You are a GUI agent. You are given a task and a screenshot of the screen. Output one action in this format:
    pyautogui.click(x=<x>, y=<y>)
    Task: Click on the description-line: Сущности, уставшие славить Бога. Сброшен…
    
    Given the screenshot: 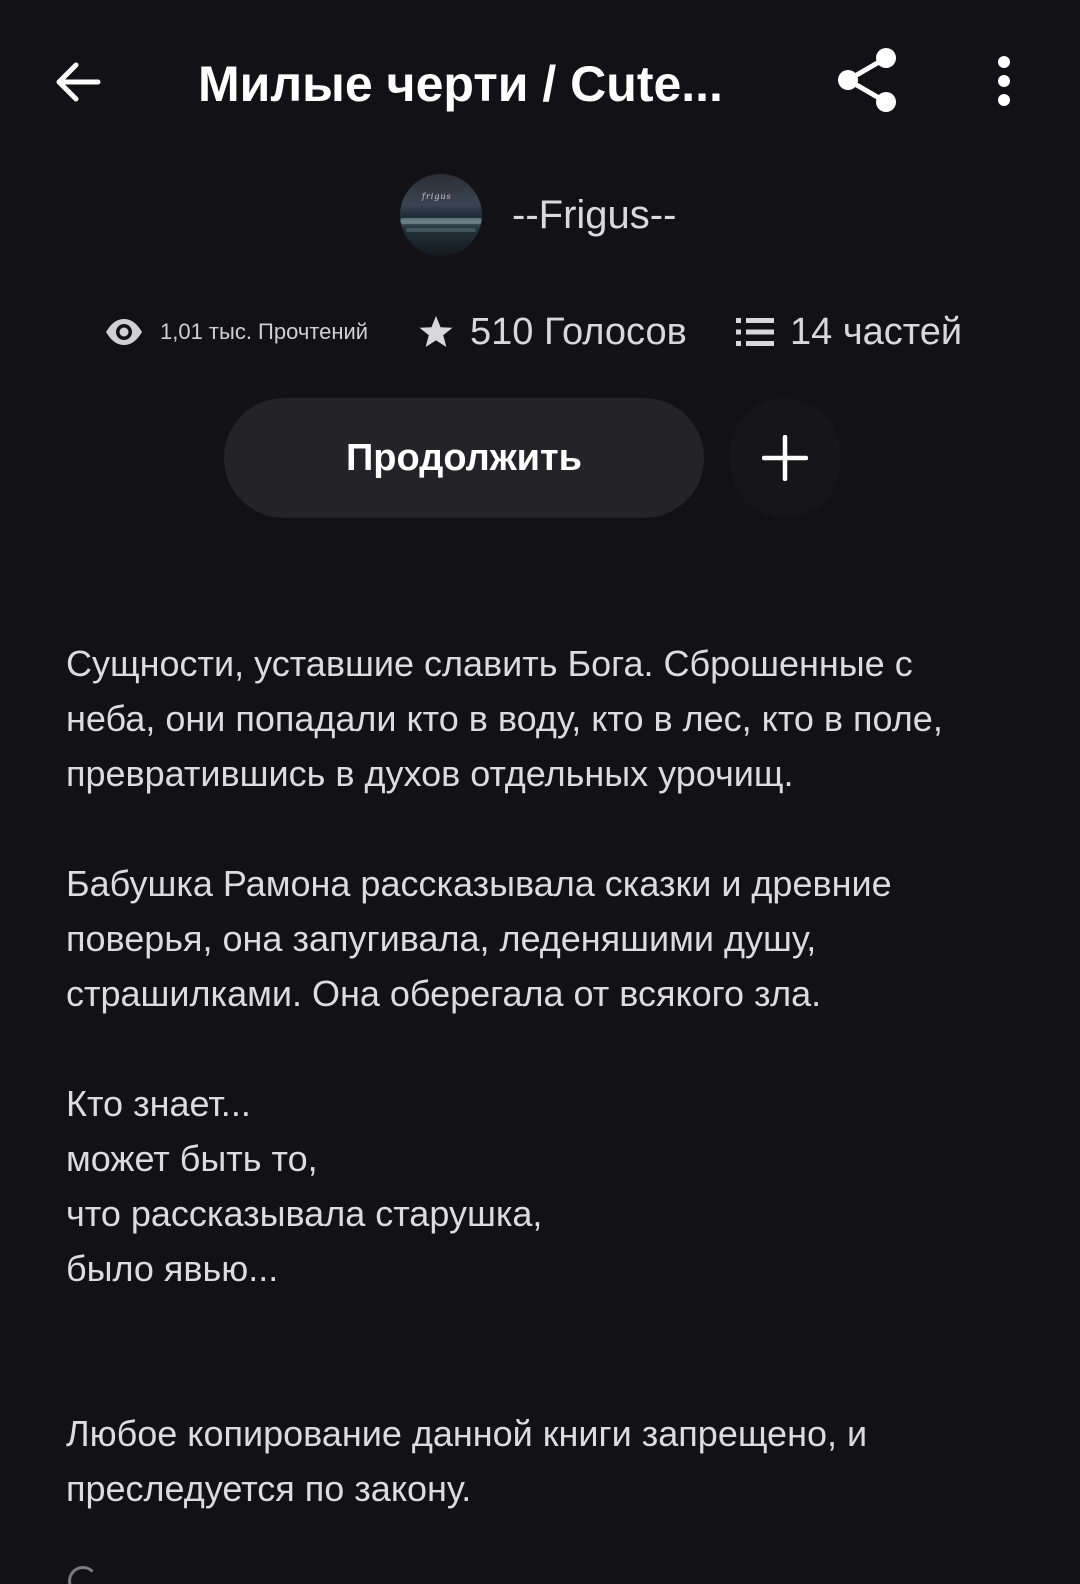 What is the action you would take?
    pyautogui.click(x=489, y=663)
    